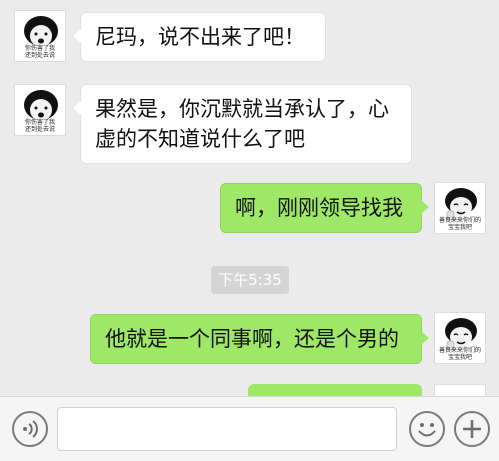  I want to click on received-message: 尼玛，说不出来了吧！, so click(199, 37).